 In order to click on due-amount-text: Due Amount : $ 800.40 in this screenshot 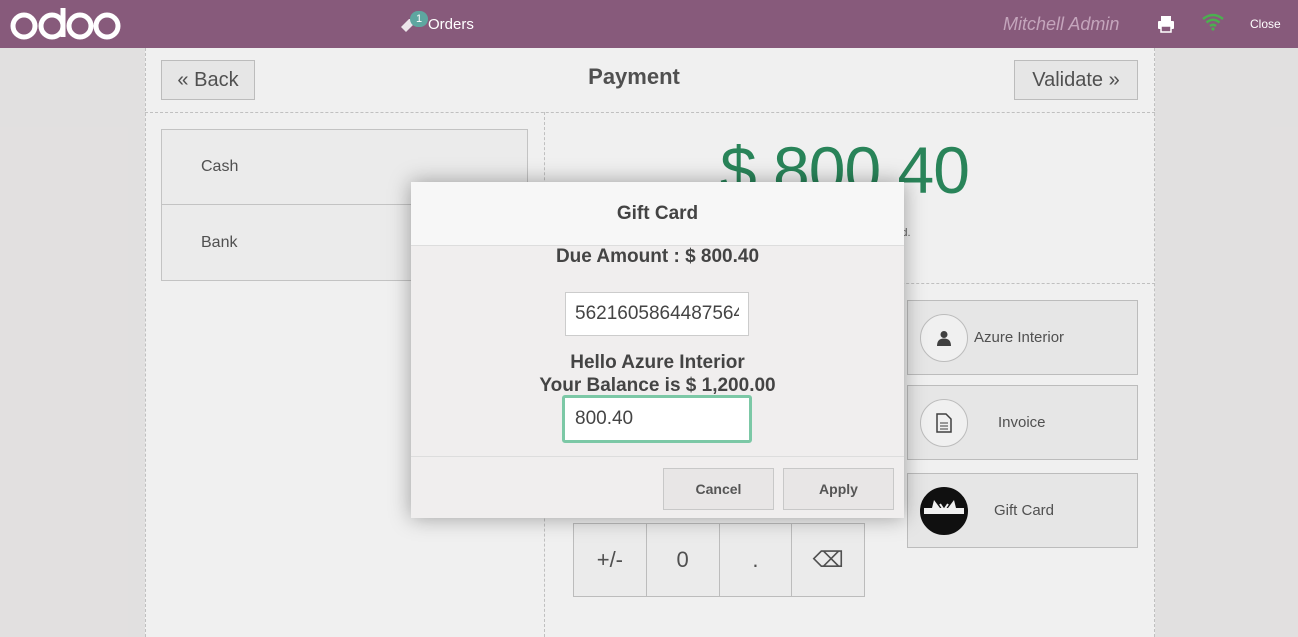, I will do `click(657, 256)`.